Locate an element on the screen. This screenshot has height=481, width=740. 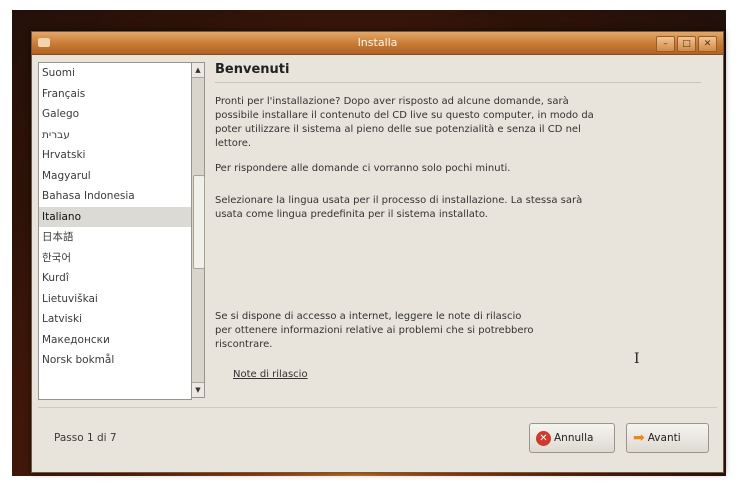
language-item: 한국어 is located at coordinates (115, 258).